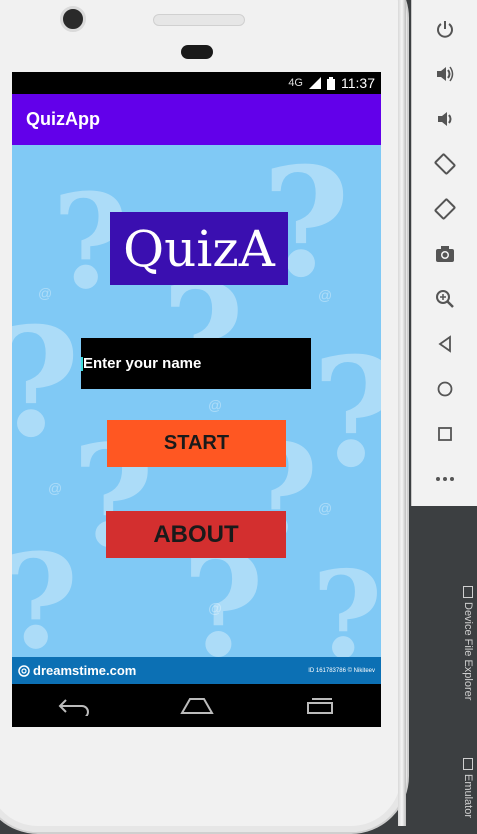 This screenshot has height=834, width=477. What do you see at coordinates (445, 434) in the screenshot?
I see `overview-icon` at bounding box center [445, 434].